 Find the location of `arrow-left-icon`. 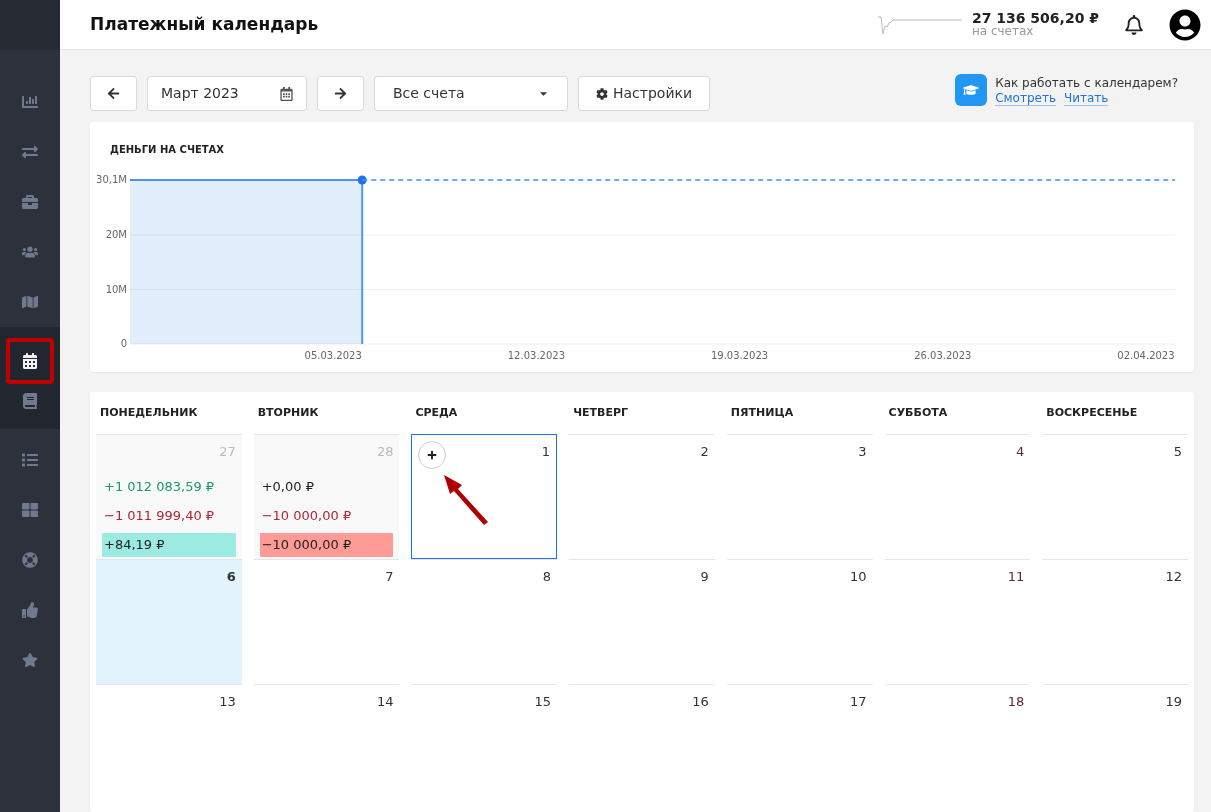

arrow-left-icon is located at coordinates (113, 93).